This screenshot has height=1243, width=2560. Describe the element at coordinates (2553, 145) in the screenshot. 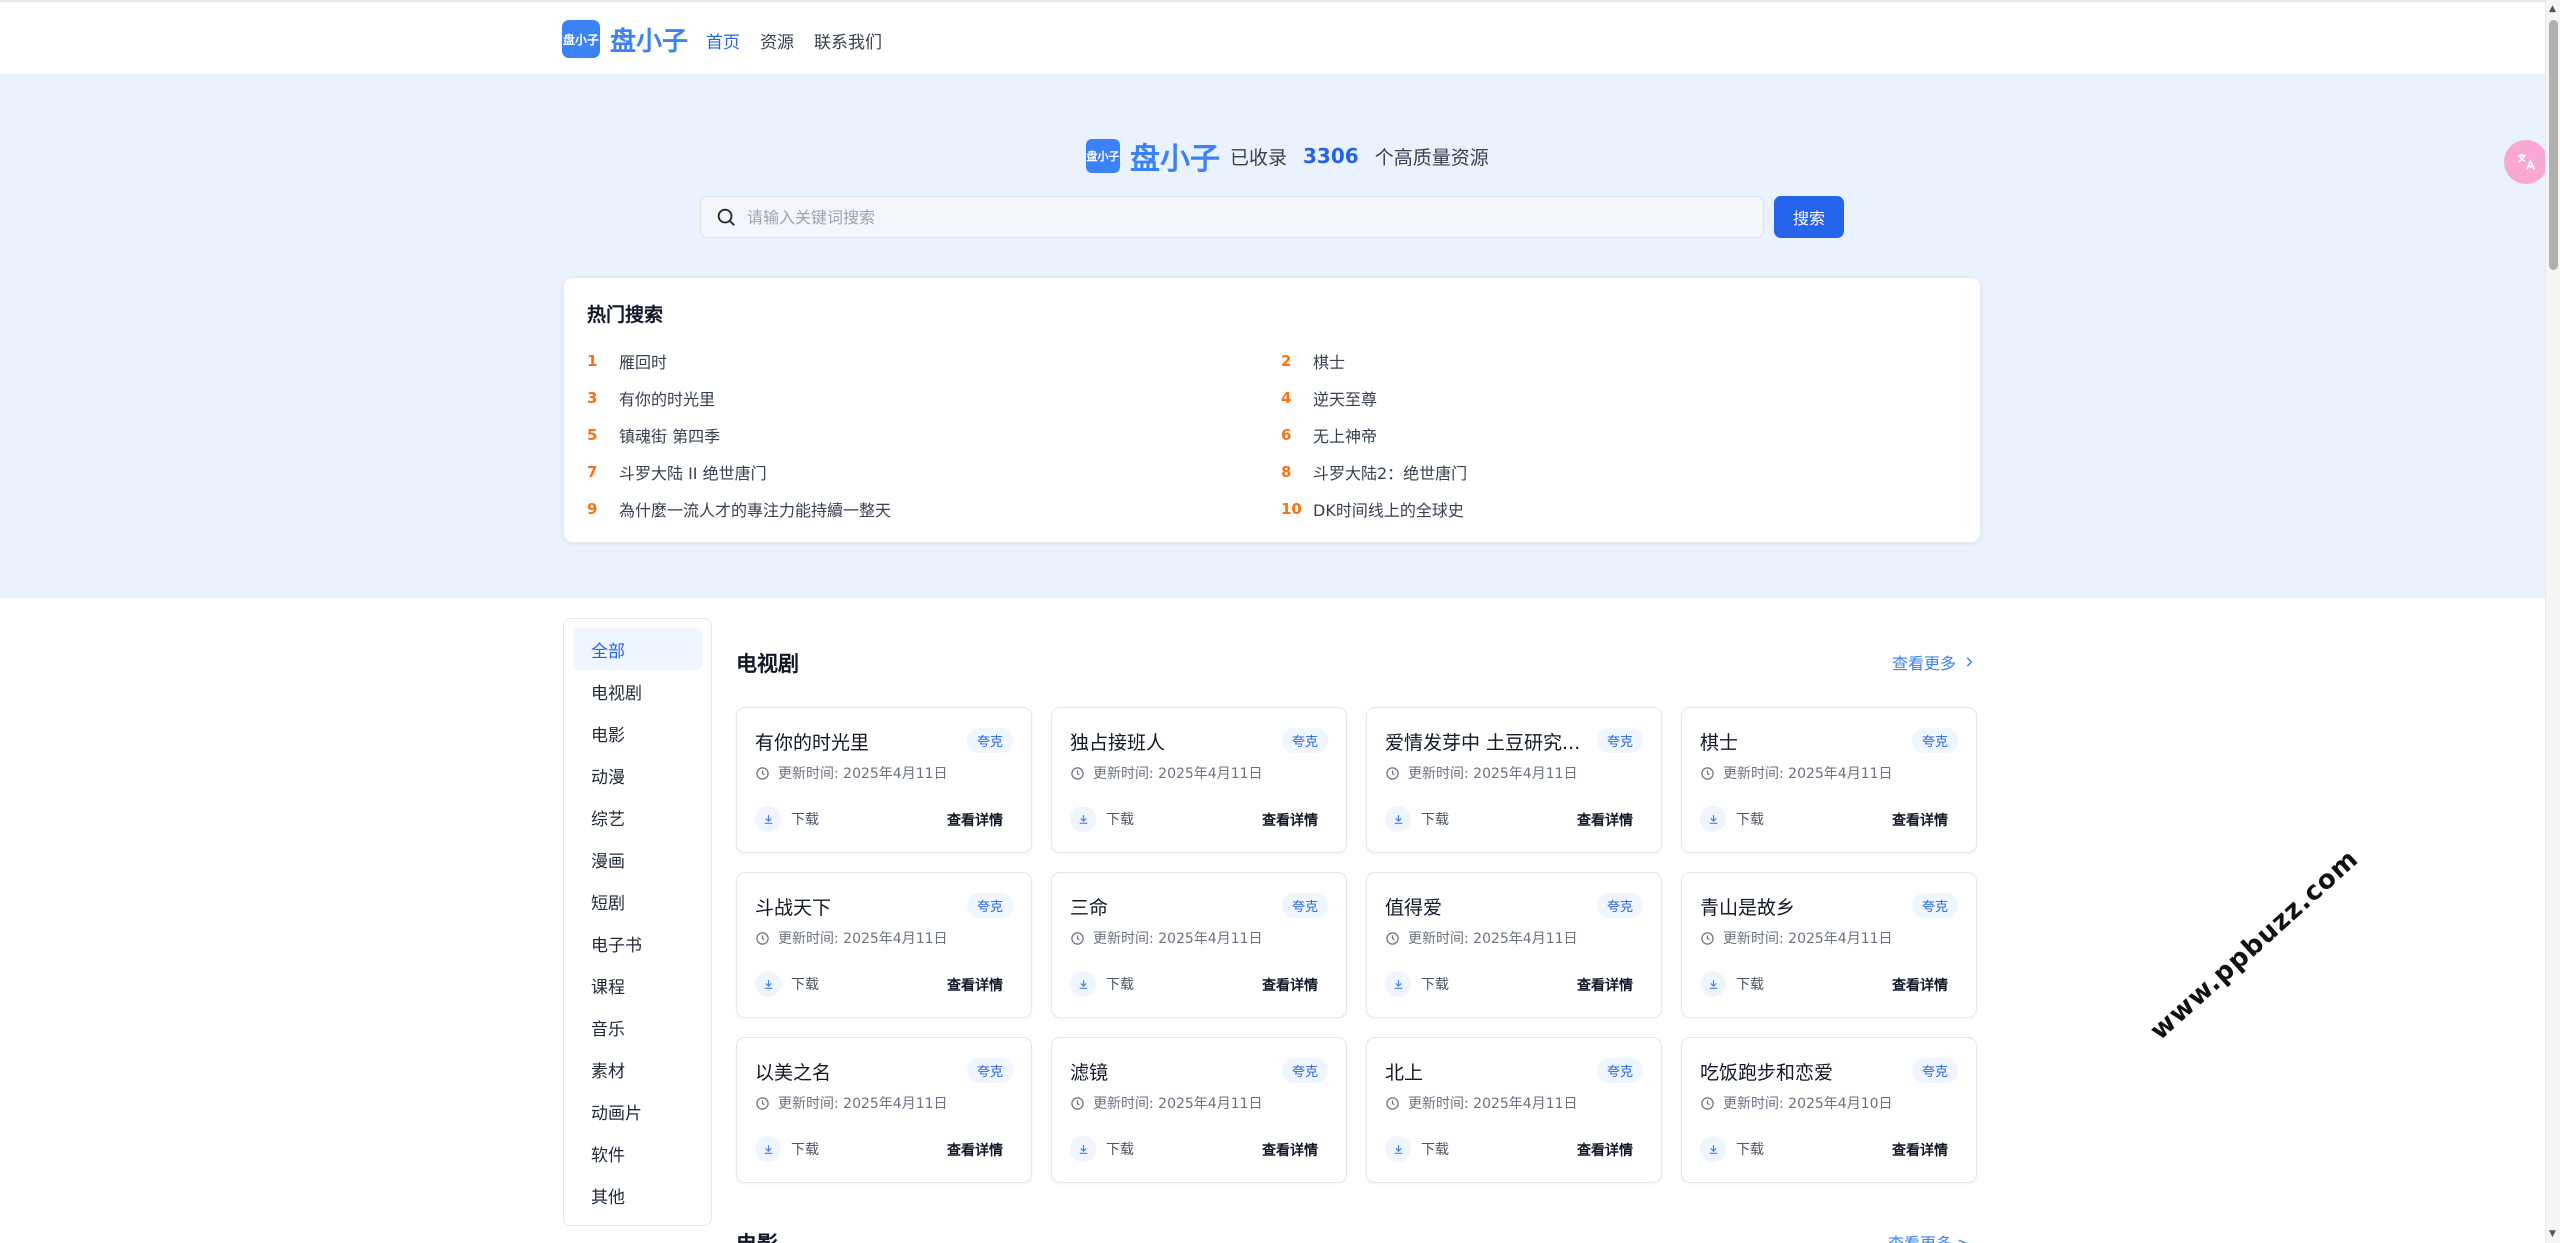

I see `scrollbar-thumb` at that location.